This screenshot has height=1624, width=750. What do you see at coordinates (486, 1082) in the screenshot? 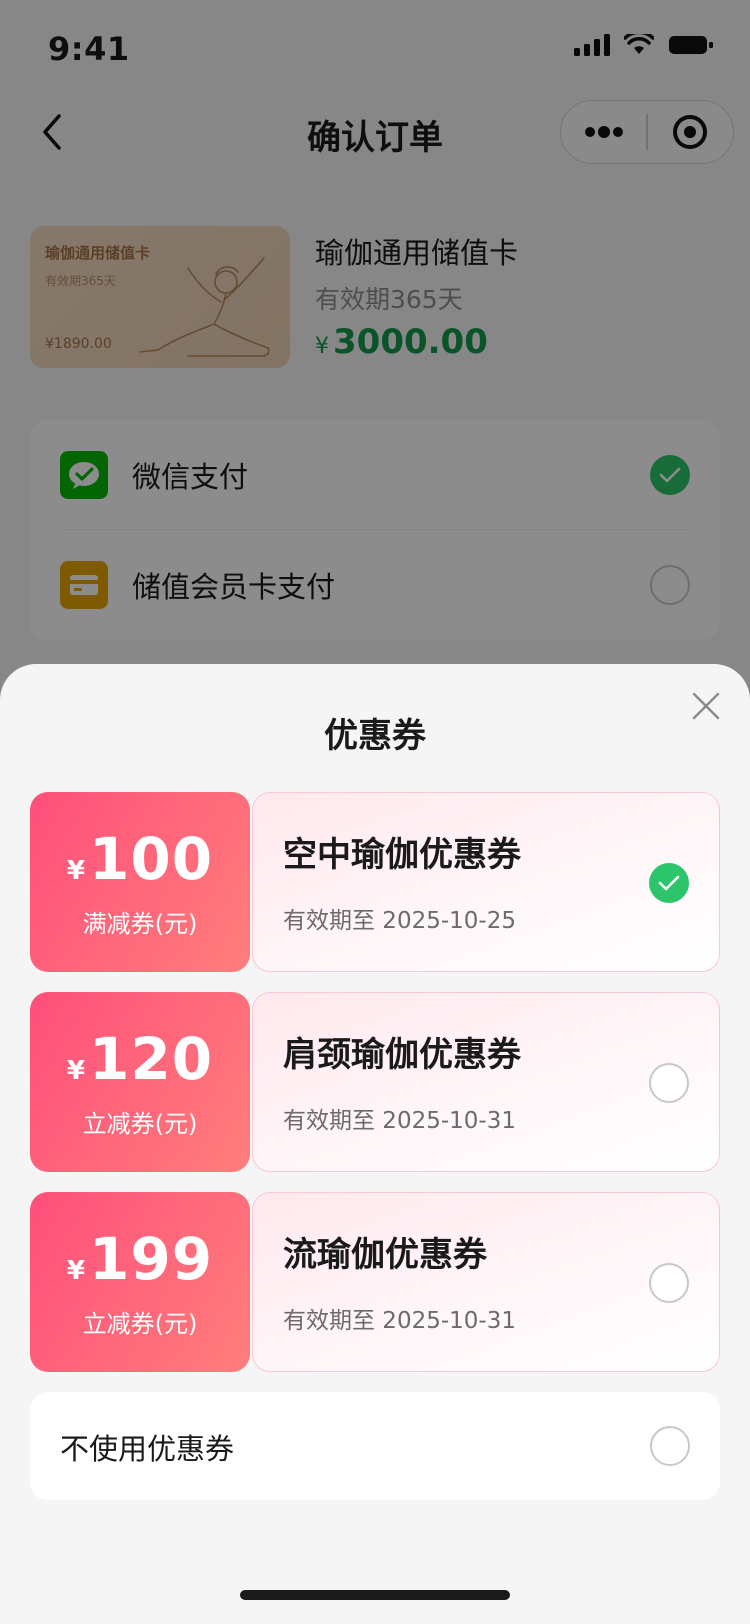
I see `coupon-info-panel: 肩颈瑜伽优惠券 有效期至 2025-10-31` at bounding box center [486, 1082].